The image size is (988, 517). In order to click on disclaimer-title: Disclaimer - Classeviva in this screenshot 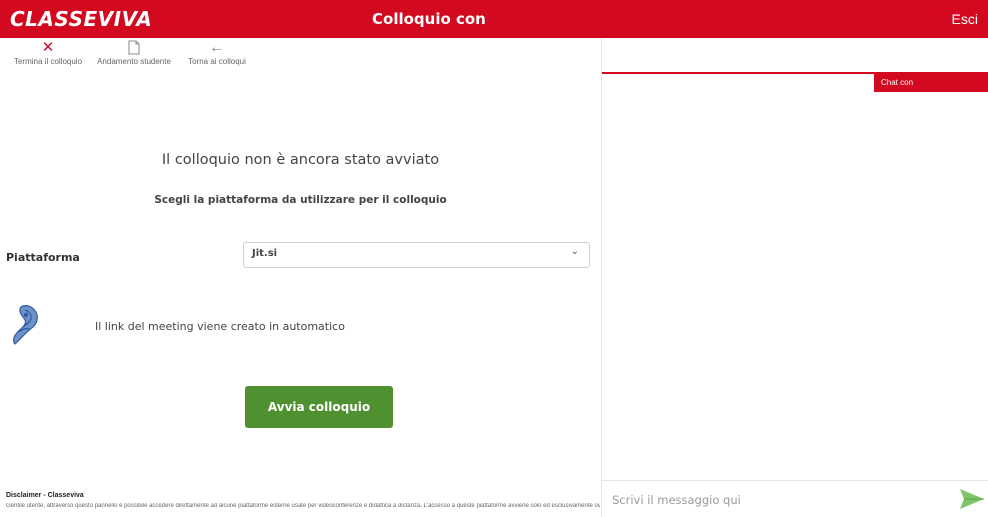, I will do `click(45, 495)`.